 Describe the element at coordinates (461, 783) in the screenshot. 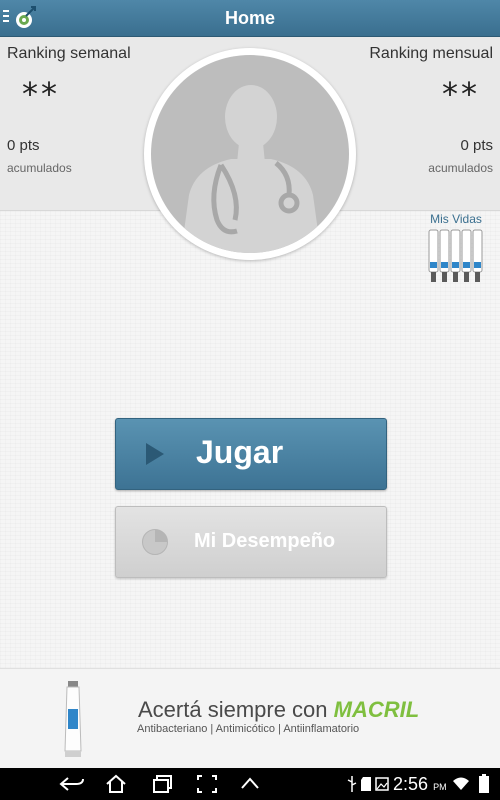

I see `wifi-icon` at that location.